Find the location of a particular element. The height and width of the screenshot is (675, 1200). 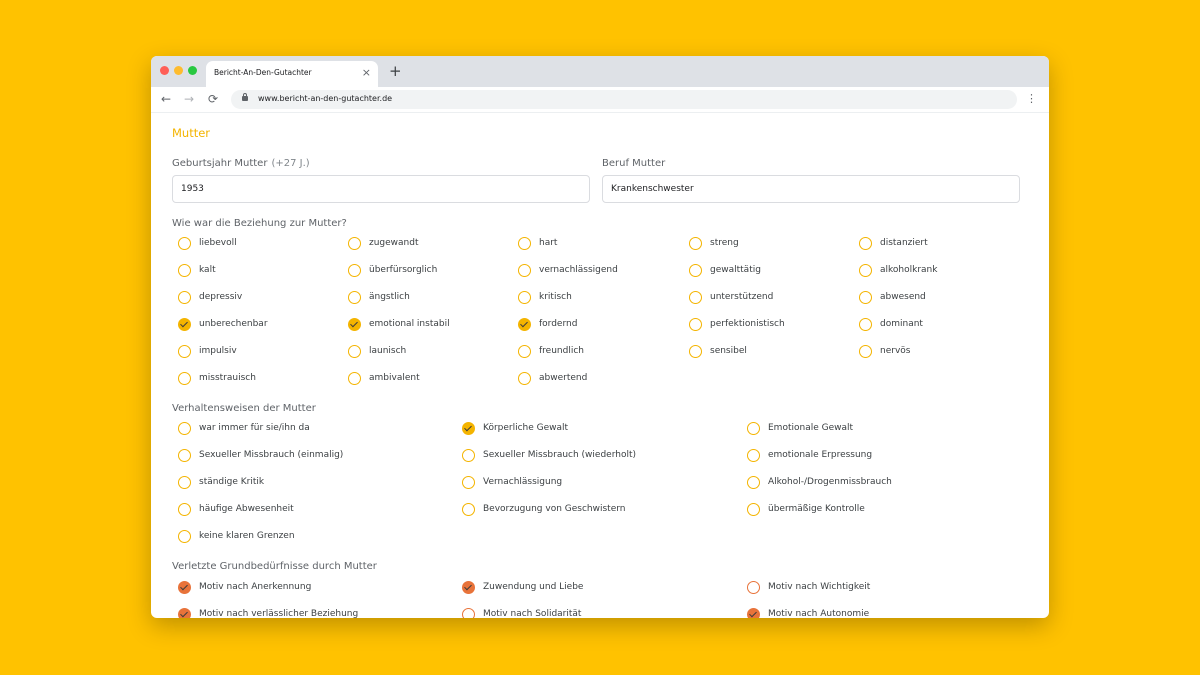

checkbox-label: Bevorzugung von Geschwistern is located at coordinates (554, 509).